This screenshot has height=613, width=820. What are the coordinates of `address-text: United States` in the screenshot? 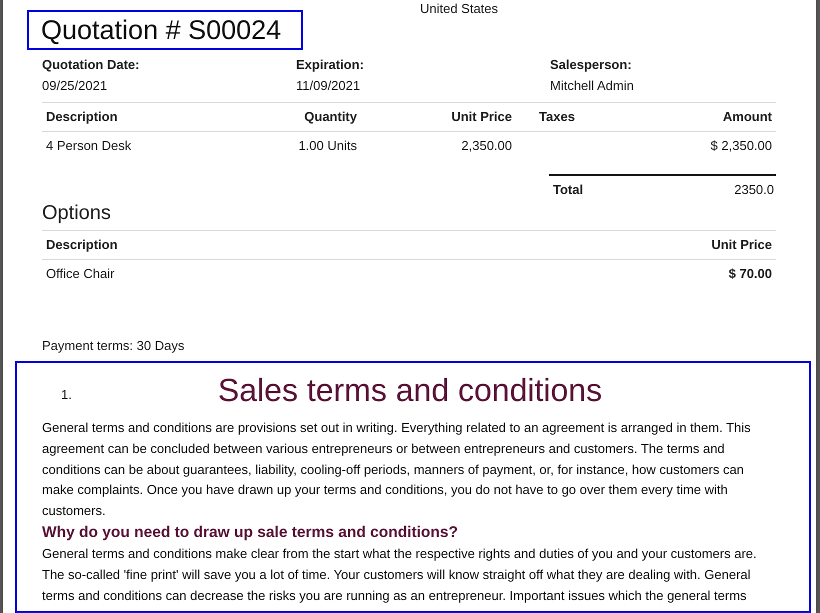 It's located at (459, 8).